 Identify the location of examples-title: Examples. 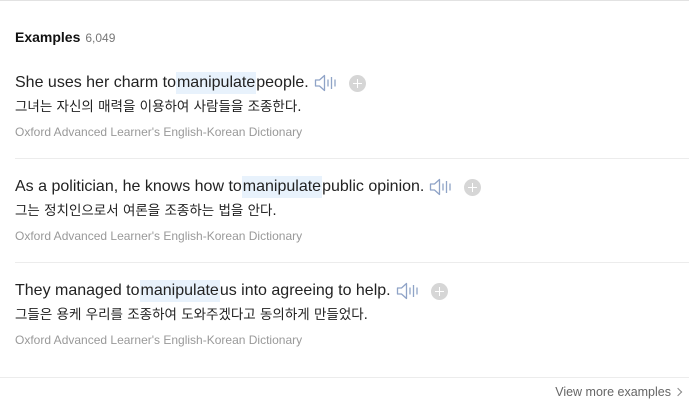
(48, 37).